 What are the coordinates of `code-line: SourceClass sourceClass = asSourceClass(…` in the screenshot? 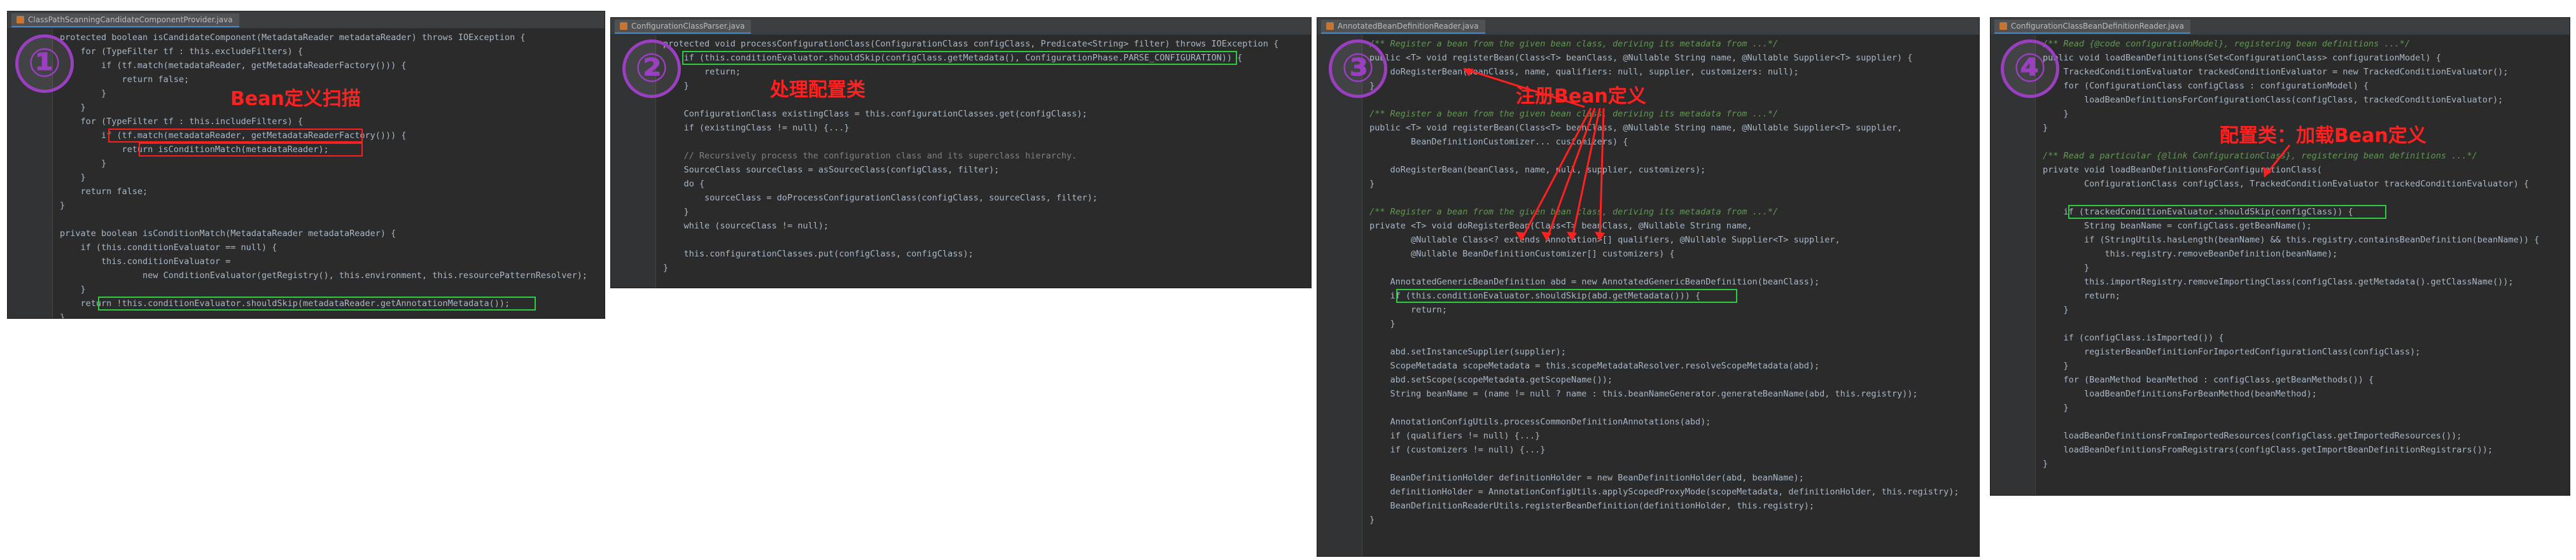 It's located at (961, 170).